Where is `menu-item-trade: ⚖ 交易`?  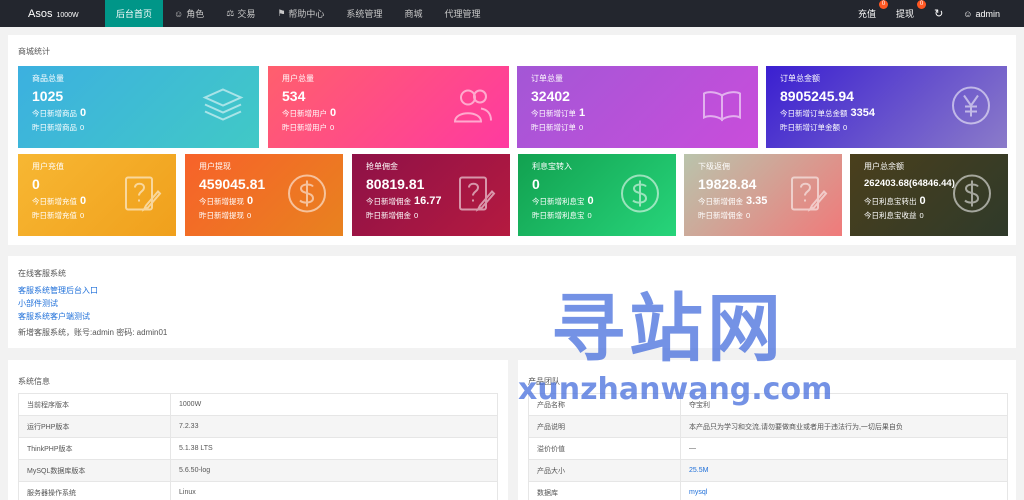 menu-item-trade: ⚖ 交易 is located at coordinates (240, 13).